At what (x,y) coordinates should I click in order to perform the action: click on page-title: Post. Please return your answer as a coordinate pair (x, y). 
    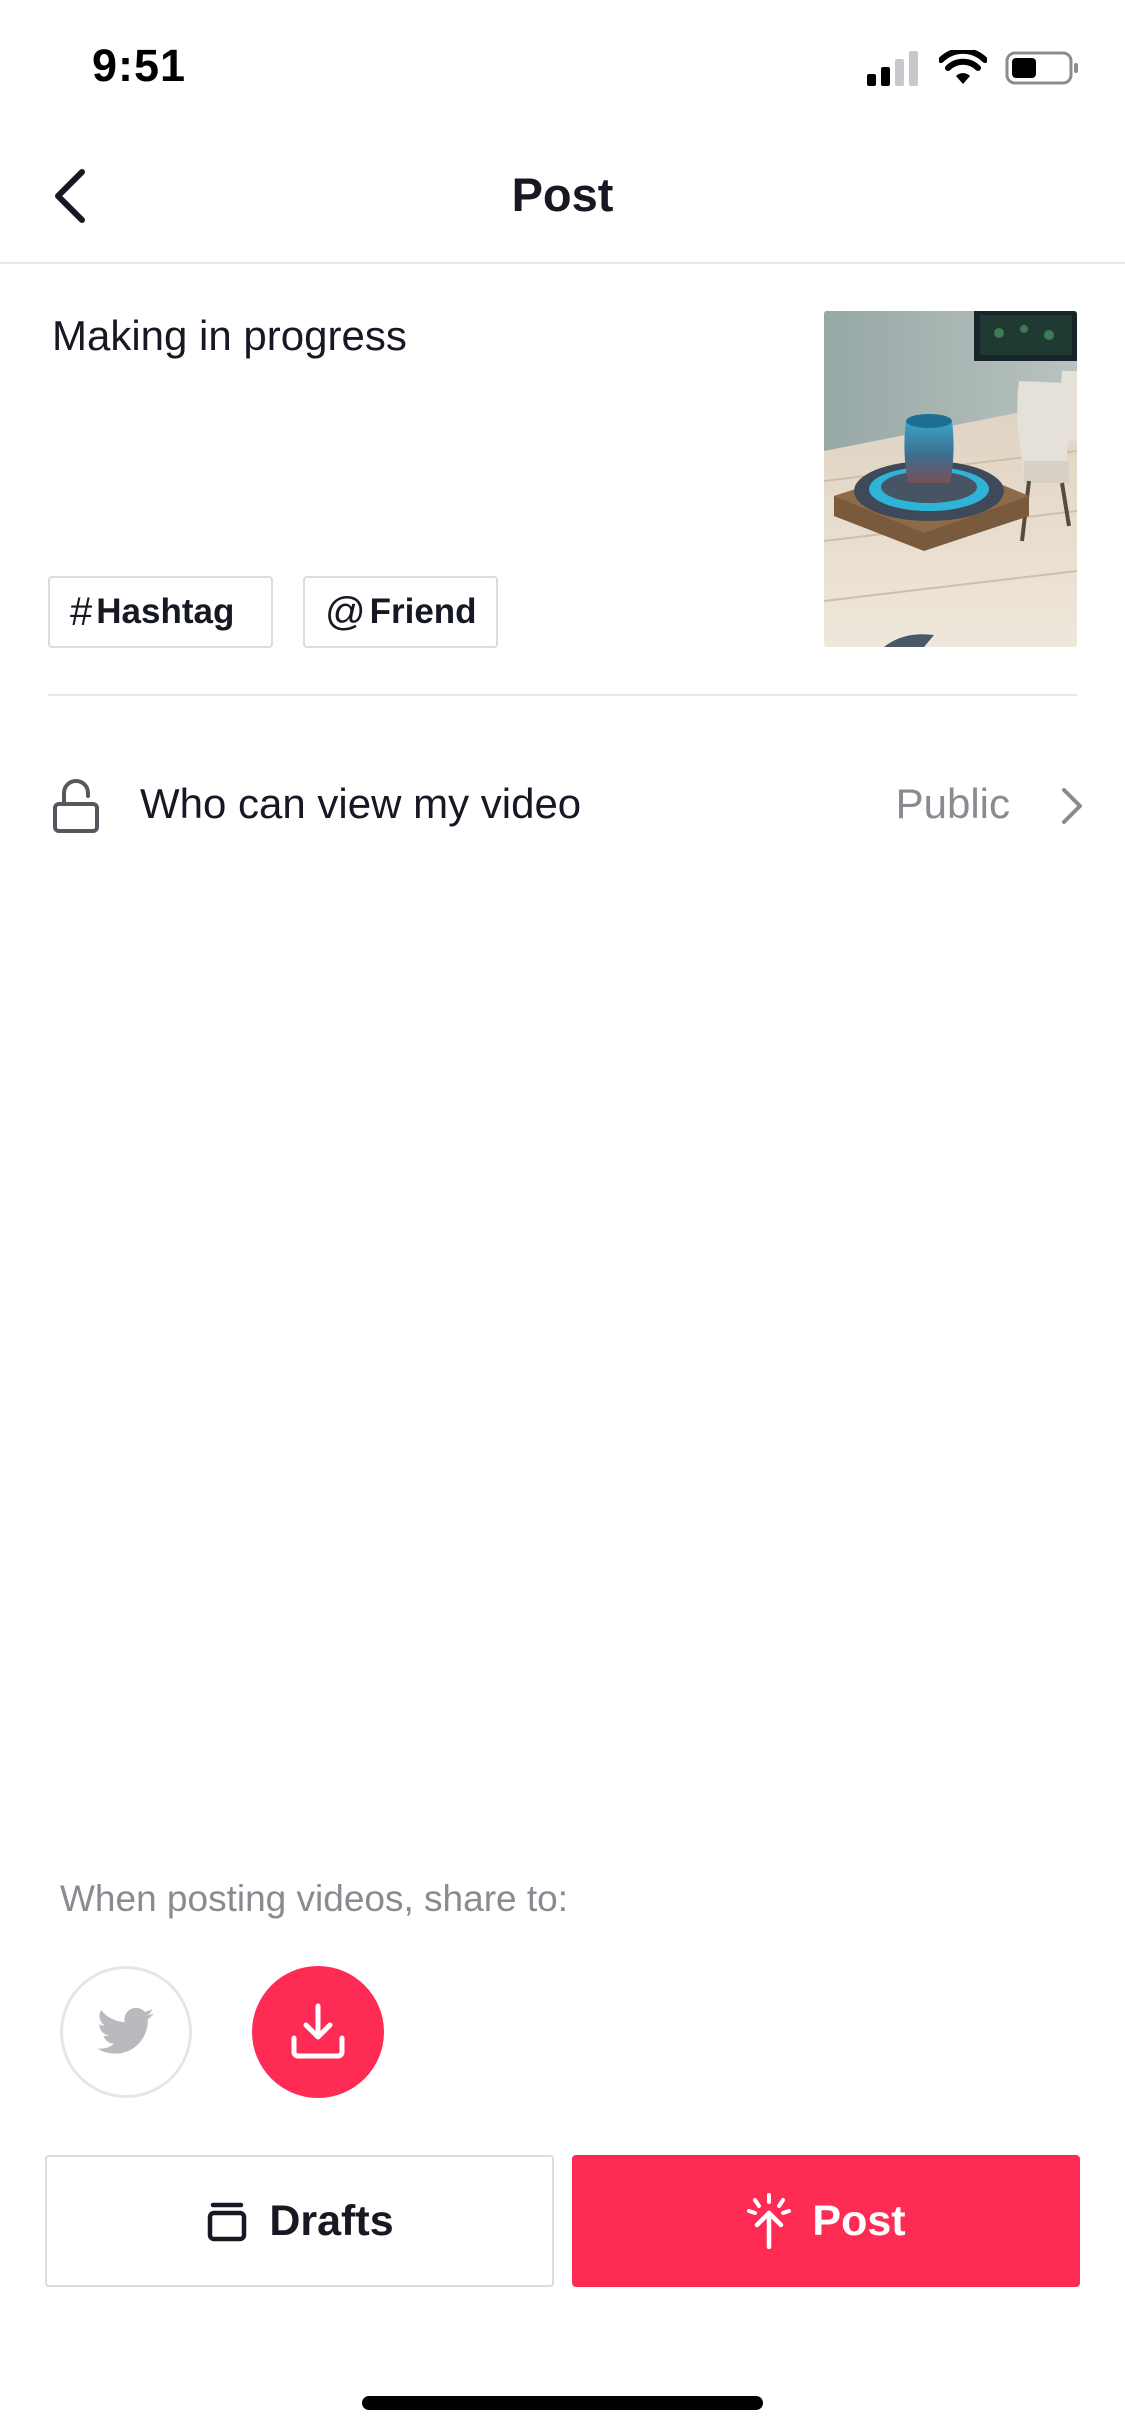
    Looking at the image, I should click on (562, 194).